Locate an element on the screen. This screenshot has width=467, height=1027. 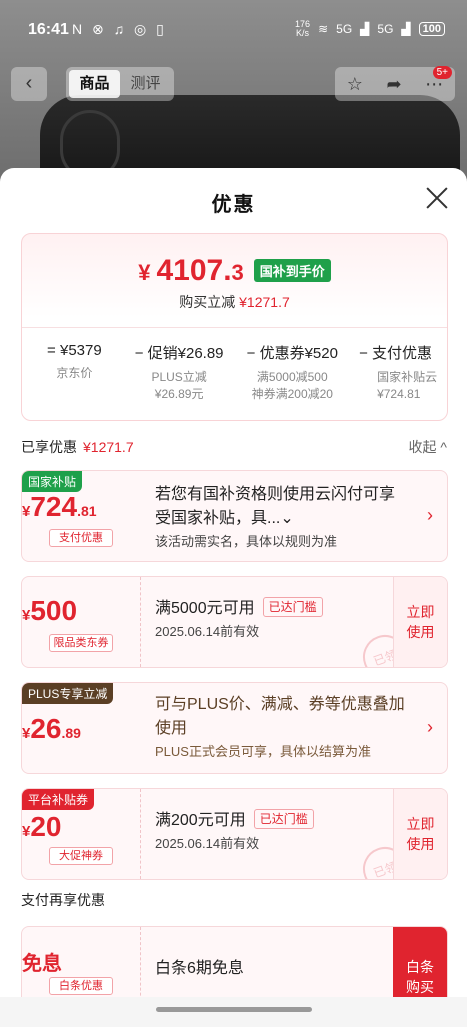
card-ribbon: 国家补贴 is located at coordinates (52, 481).